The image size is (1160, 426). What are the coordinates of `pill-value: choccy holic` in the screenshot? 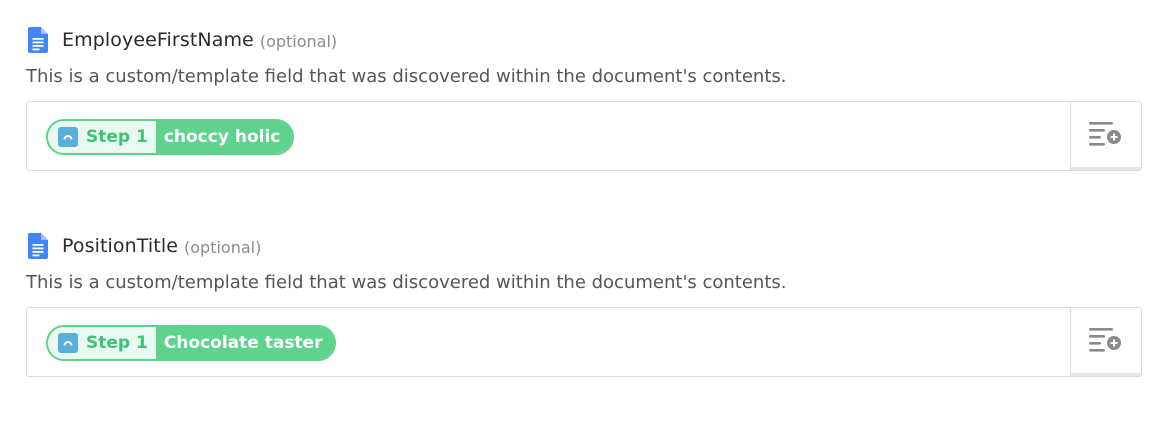 It's located at (224, 137).